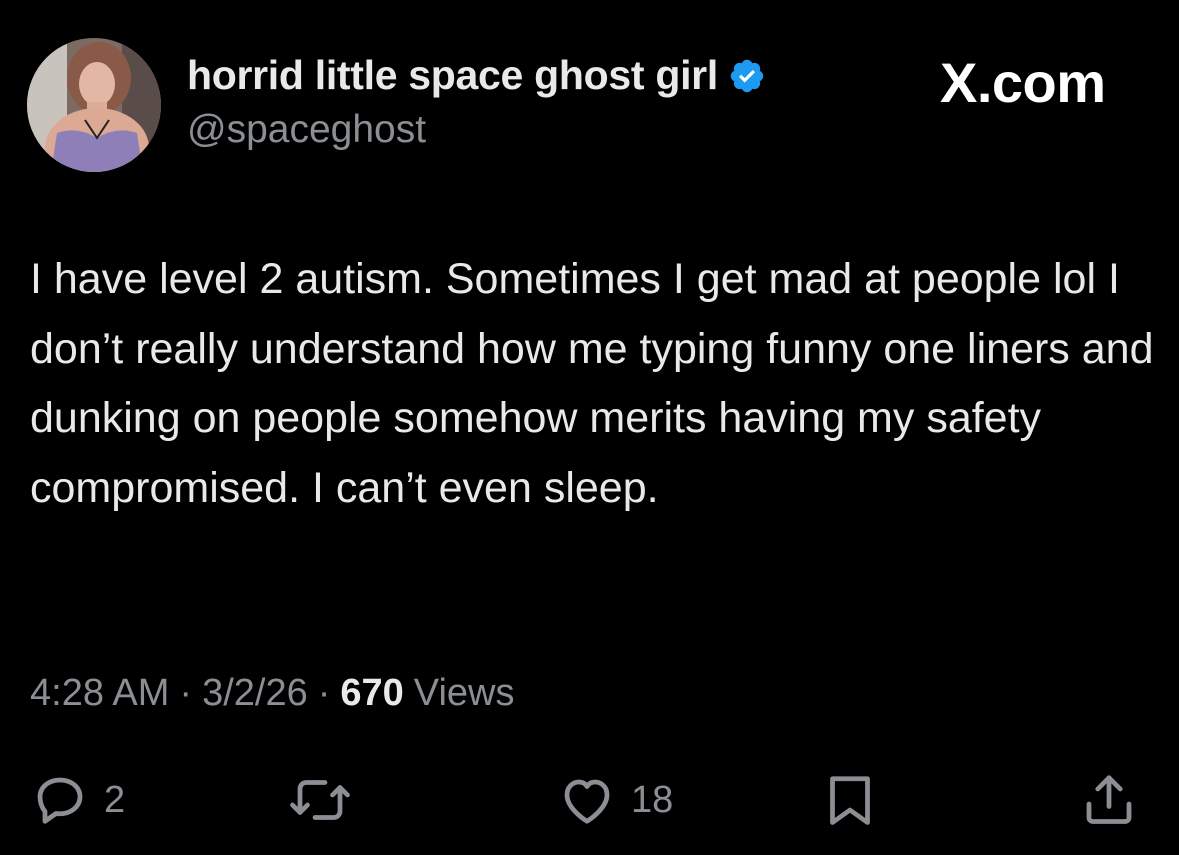  Describe the element at coordinates (464, 693) in the screenshot. I see `views-label: Views` at that location.